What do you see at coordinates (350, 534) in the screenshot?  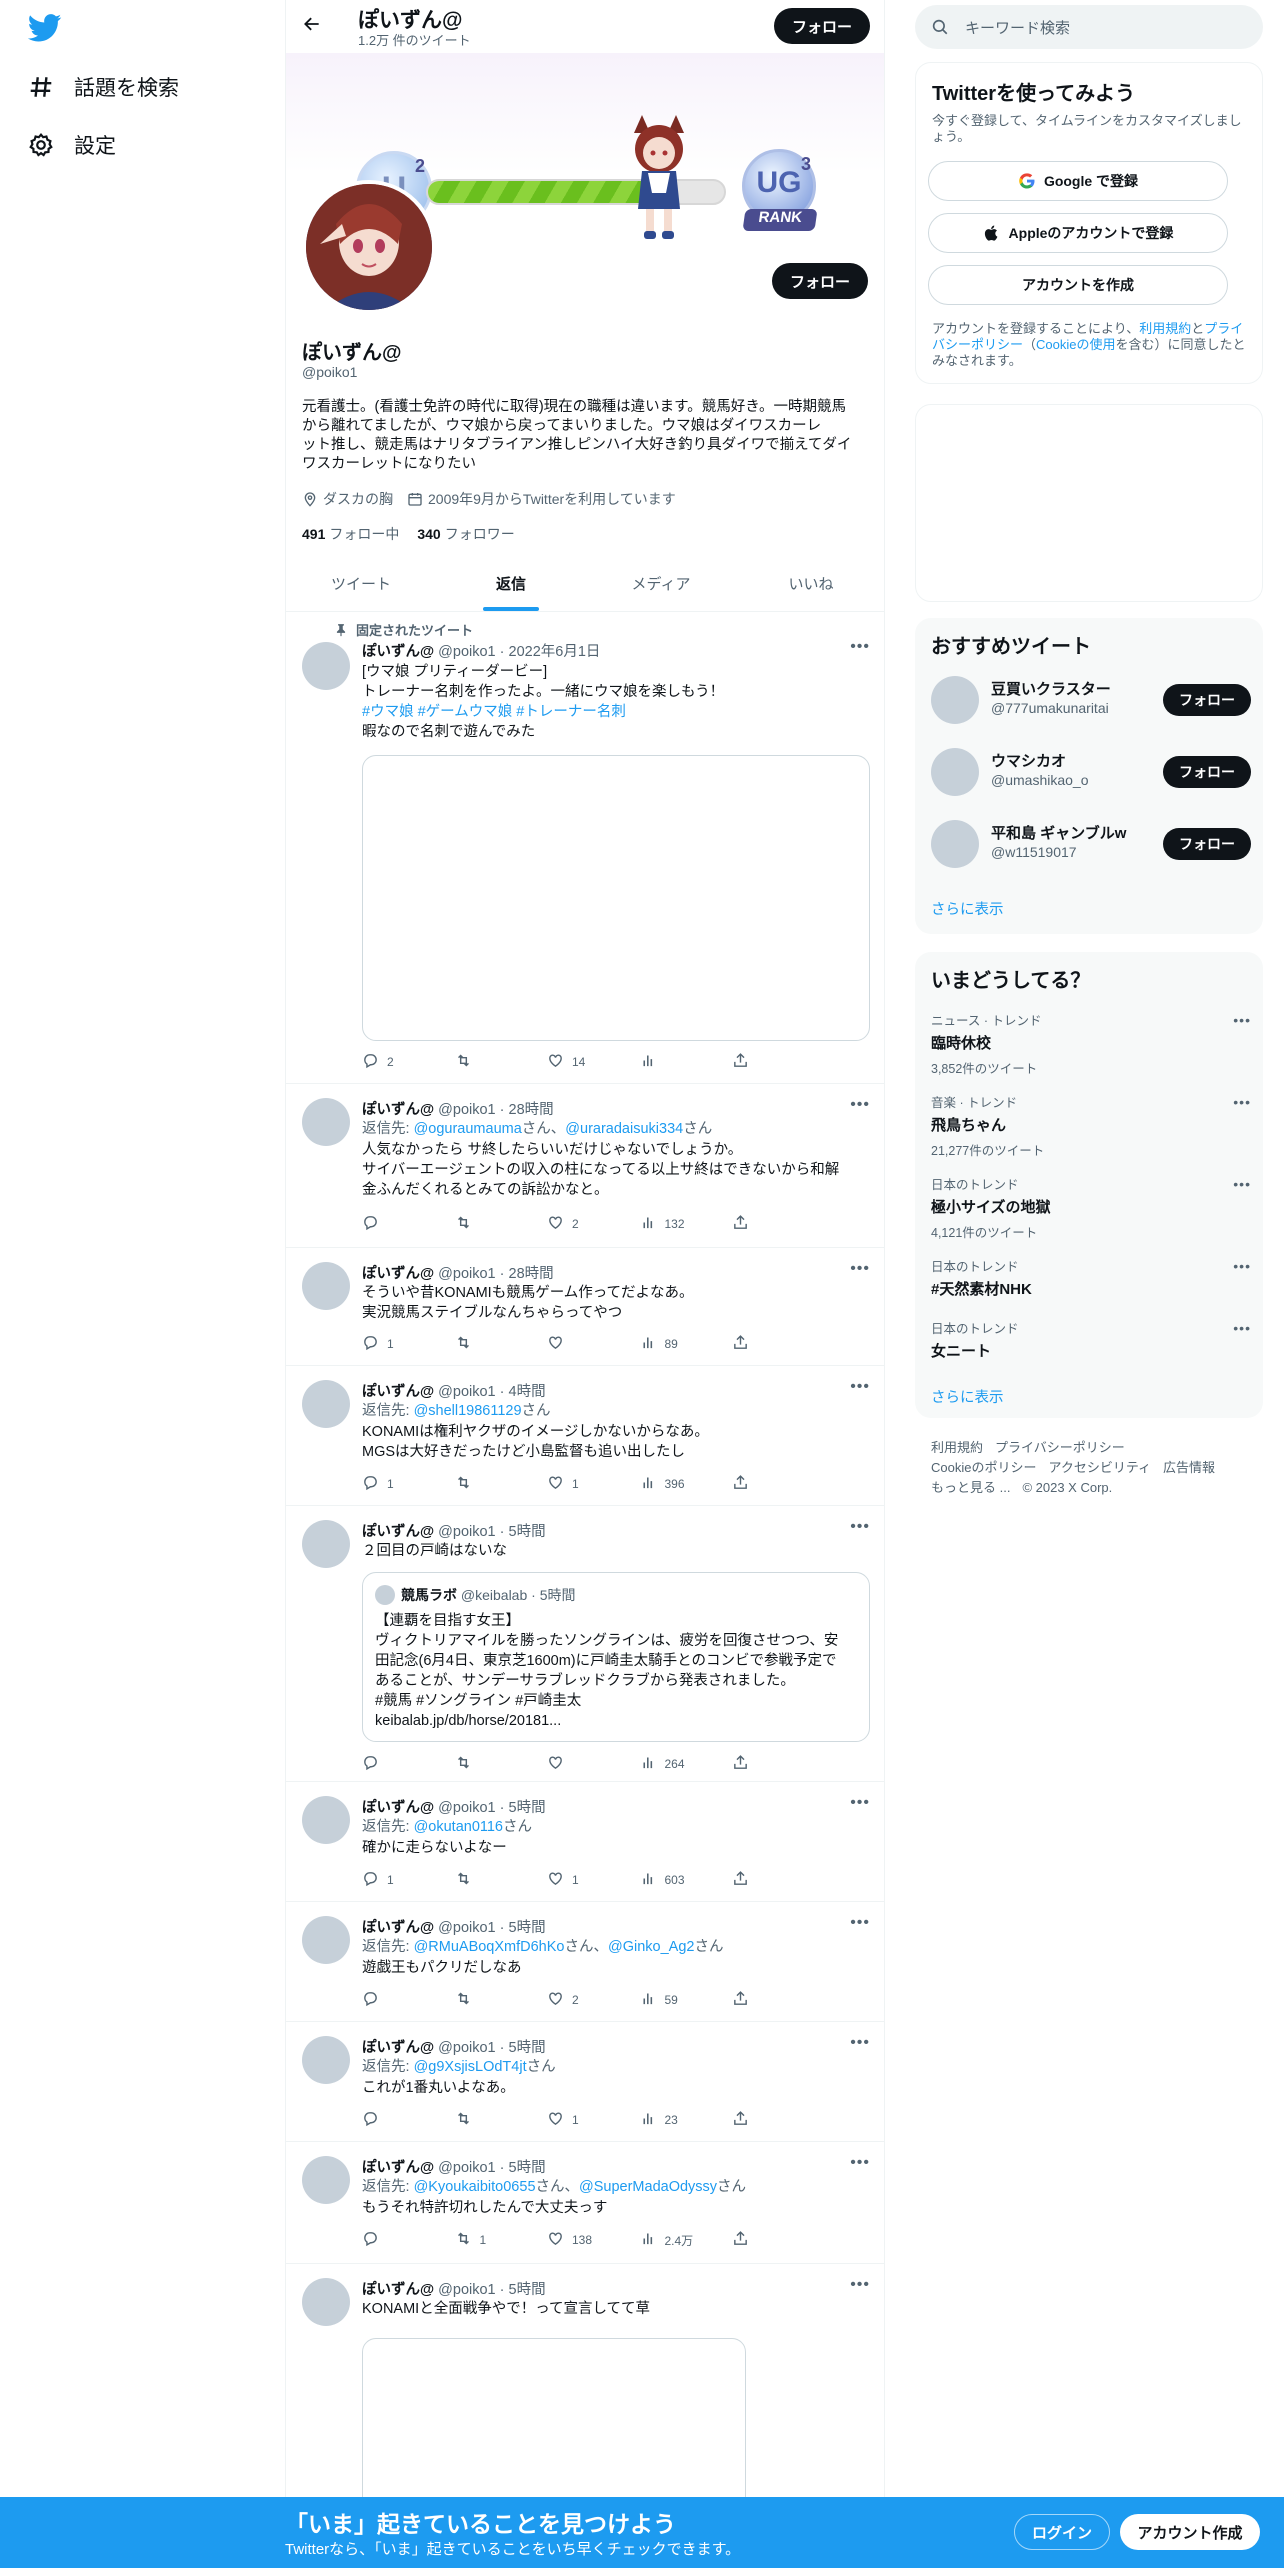 I see `following-link: 491 フォロー中` at bounding box center [350, 534].